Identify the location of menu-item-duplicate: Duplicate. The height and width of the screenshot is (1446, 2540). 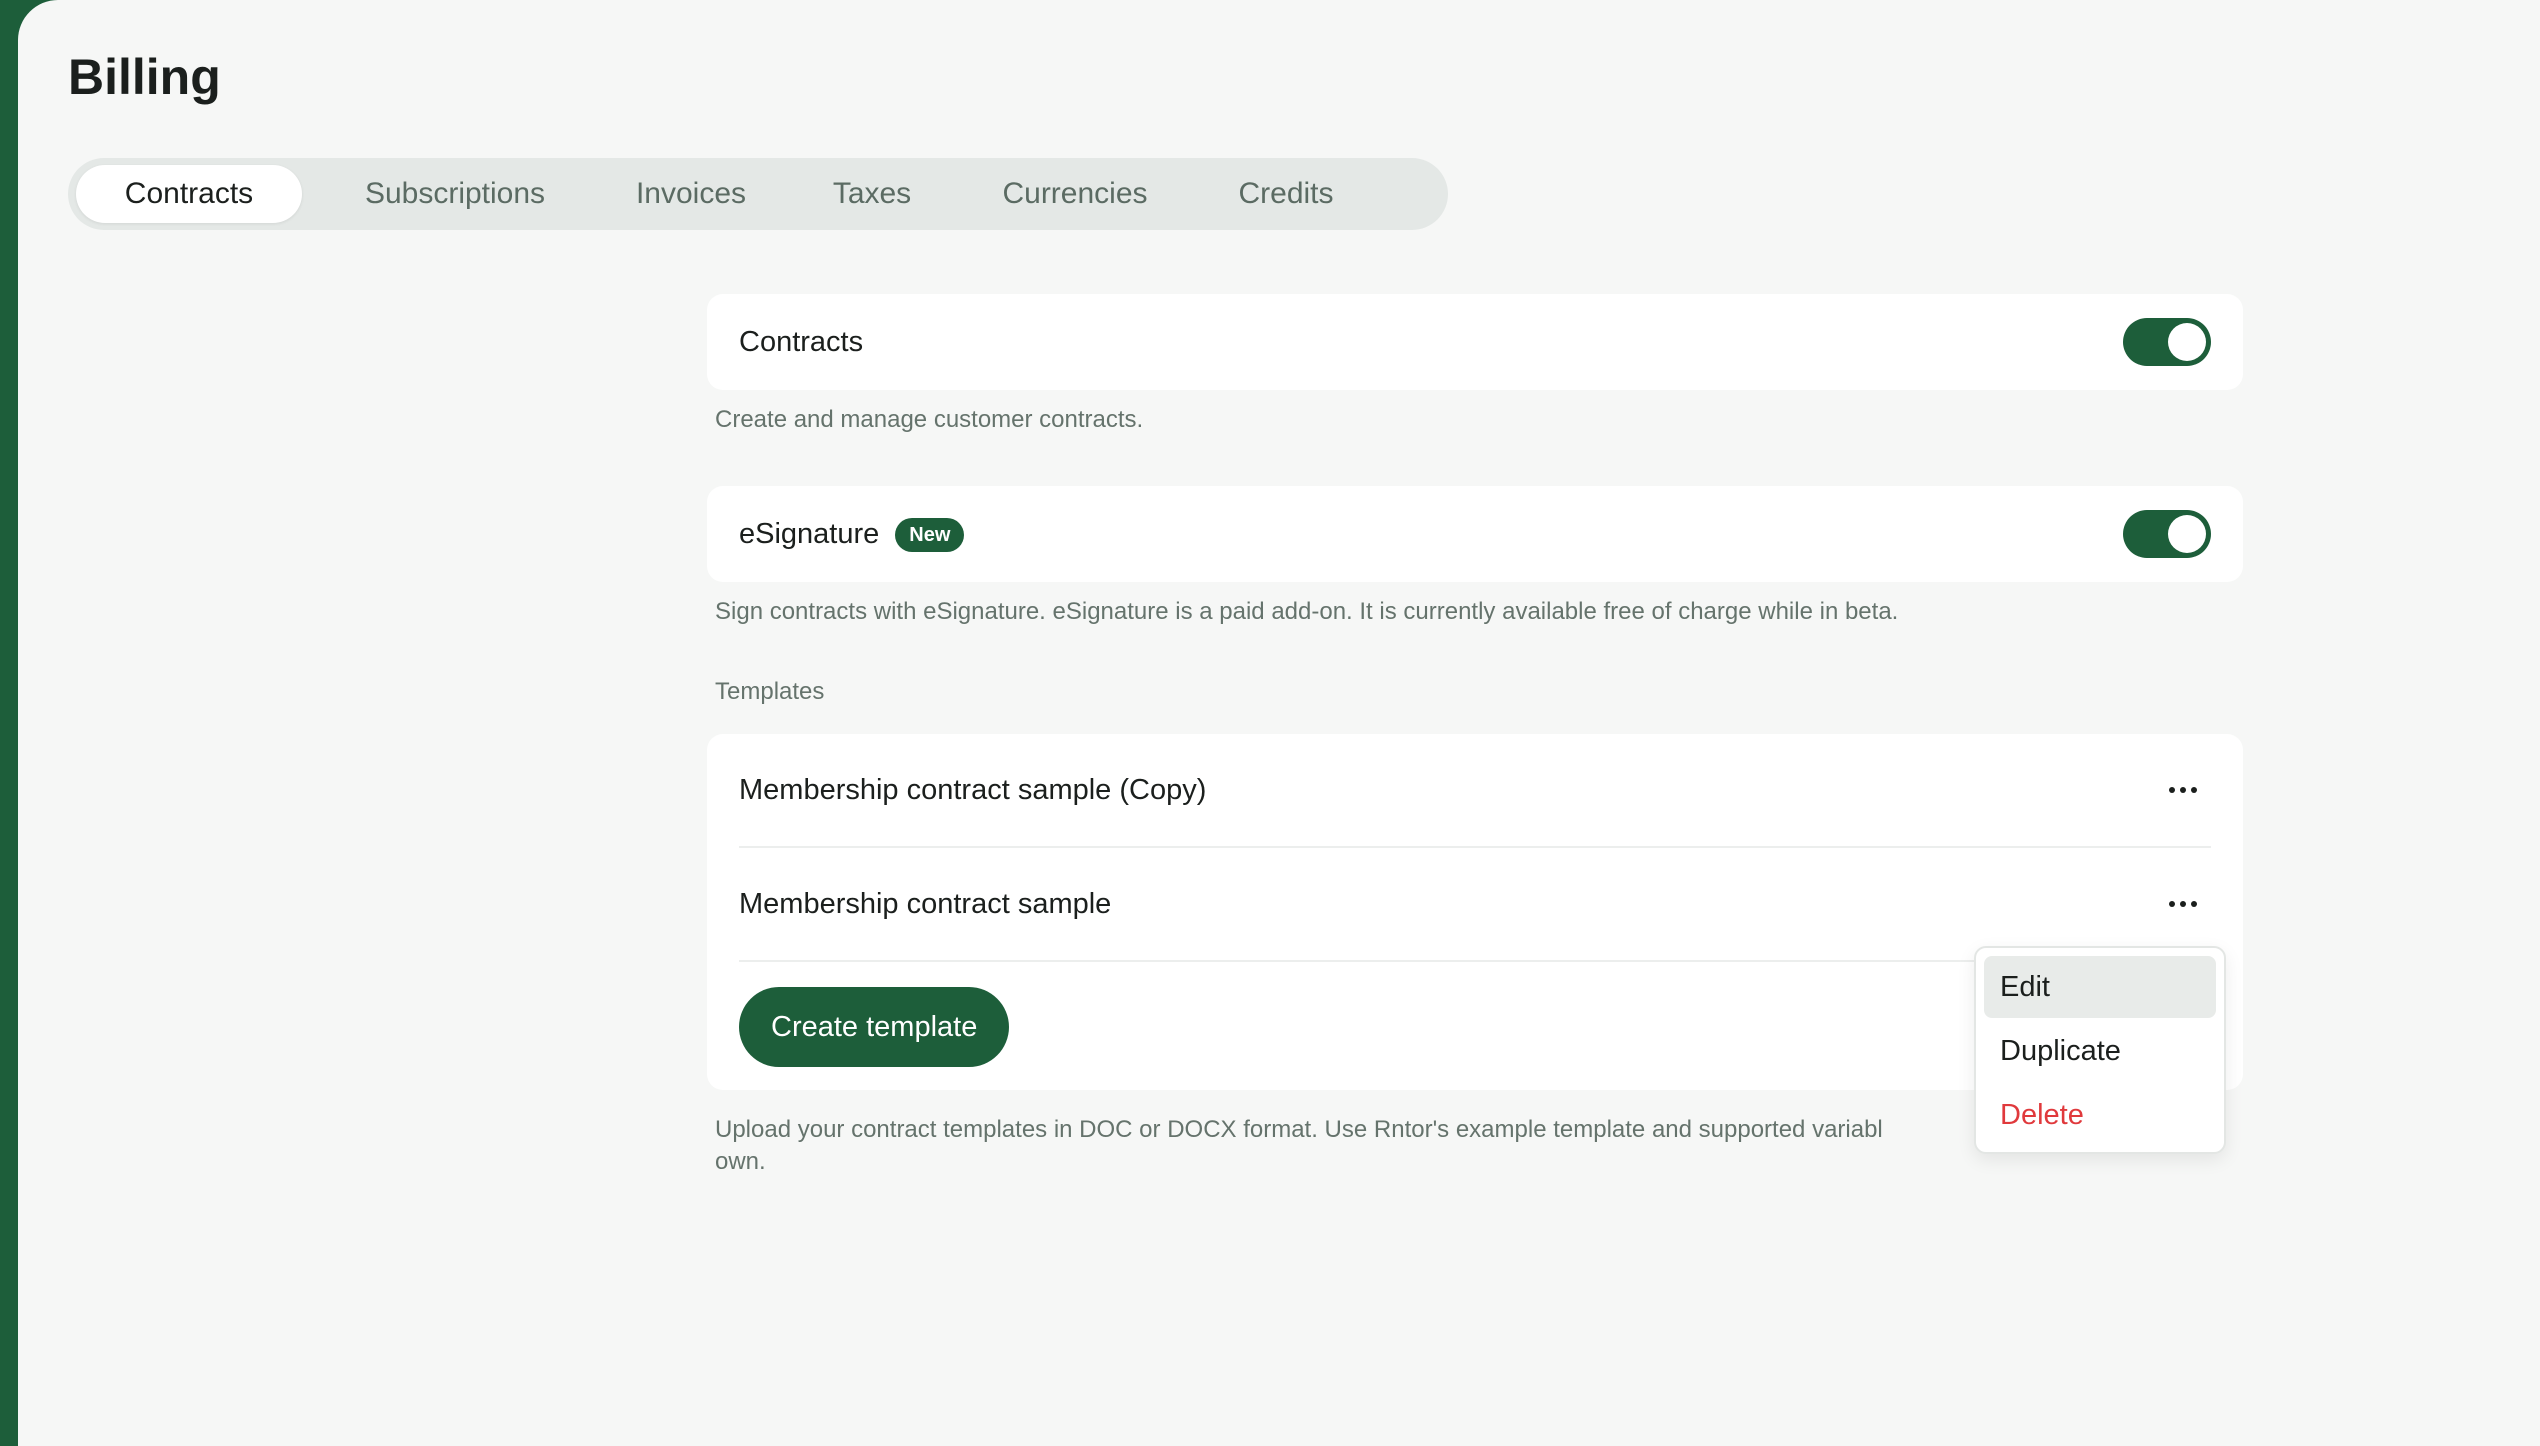
(2100, 1051).